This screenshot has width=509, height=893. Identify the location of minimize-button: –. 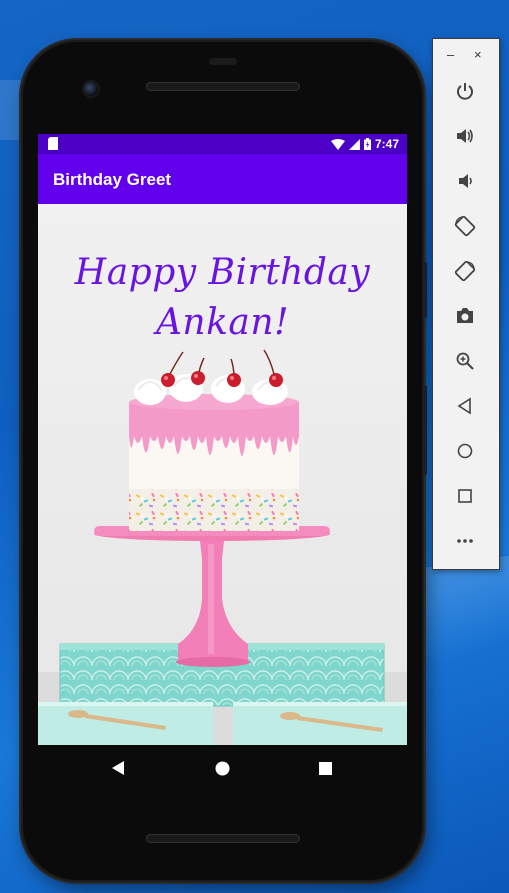
(450, 54).